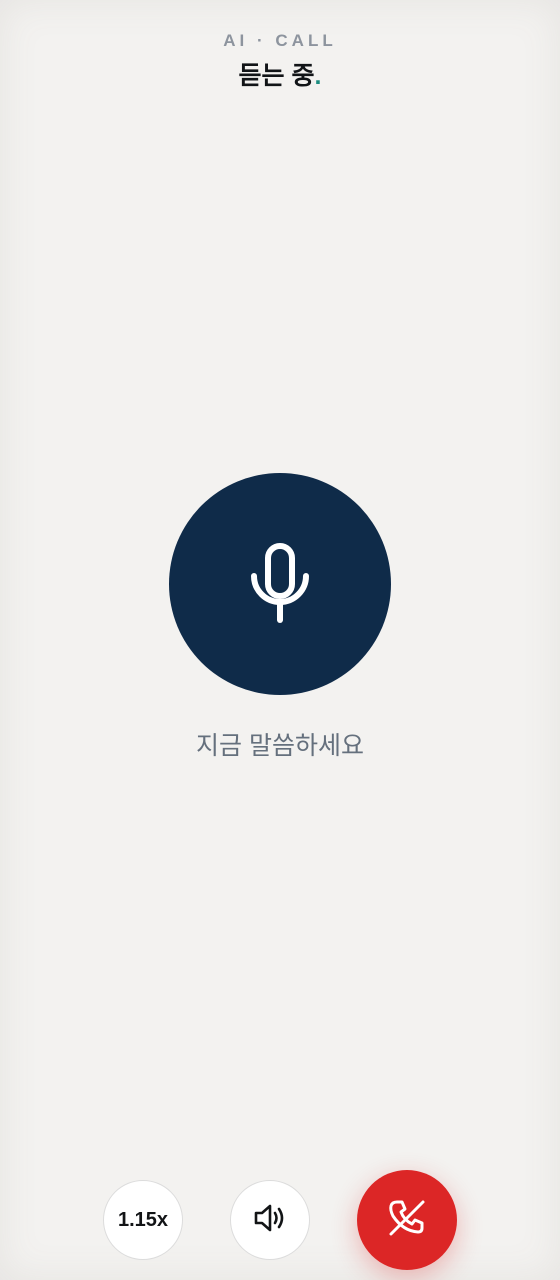 The width and height of the screenshot is (560, 1280). What do you see at coordinates (276, 76) in the screenshot?
I see `status-text: 듣는 중` at bounding box center [276, 76].